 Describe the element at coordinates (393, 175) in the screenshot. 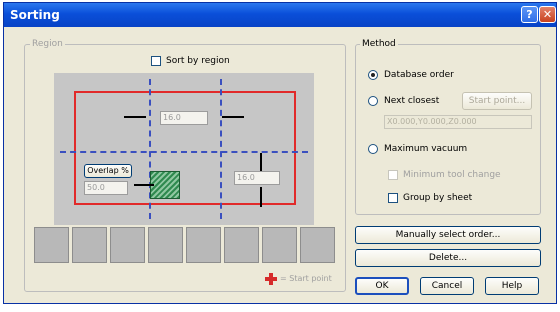

I see `minimum-tool-change-checkbox` at that location.